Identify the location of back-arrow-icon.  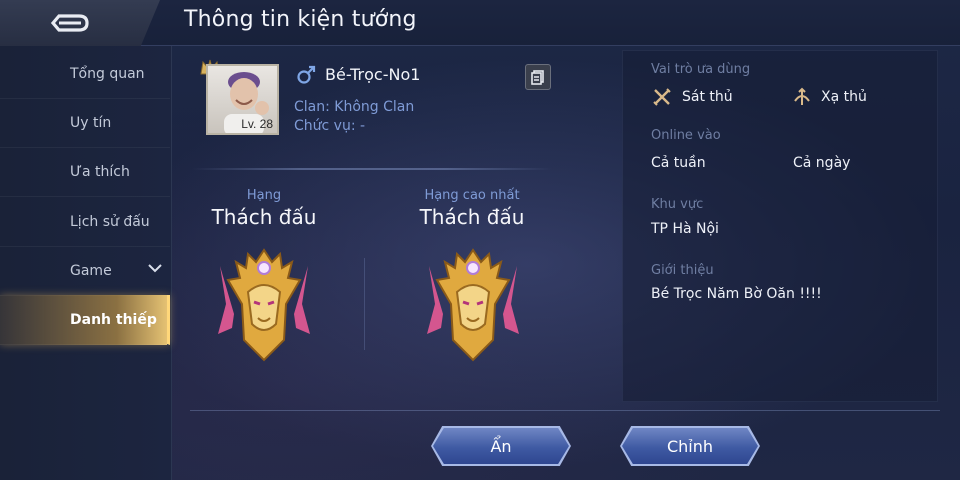
(69, 23).